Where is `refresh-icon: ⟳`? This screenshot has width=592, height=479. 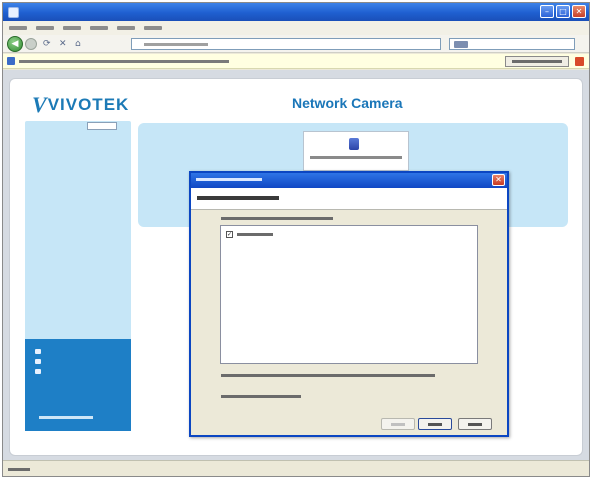
refresh-icon: ⟳ is located at coordinates (48, 44).